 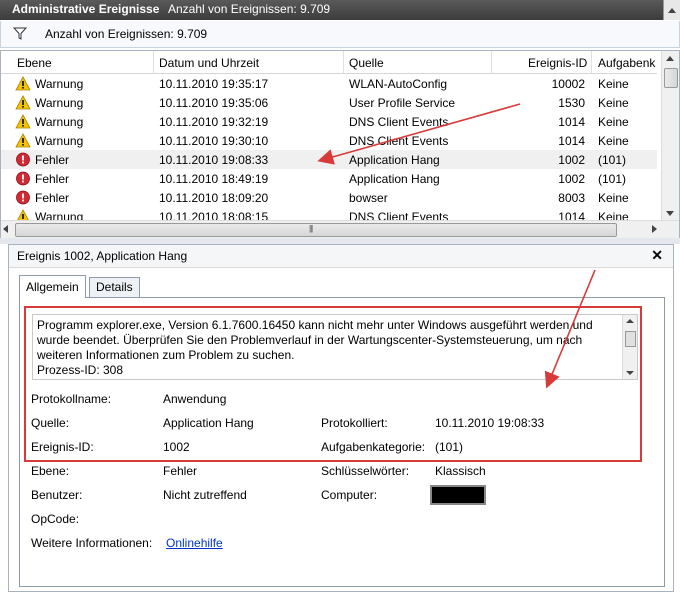 I want to click on detail-header: Ereignis 1002, Application Hang ✕, so click(x=341, y=256).